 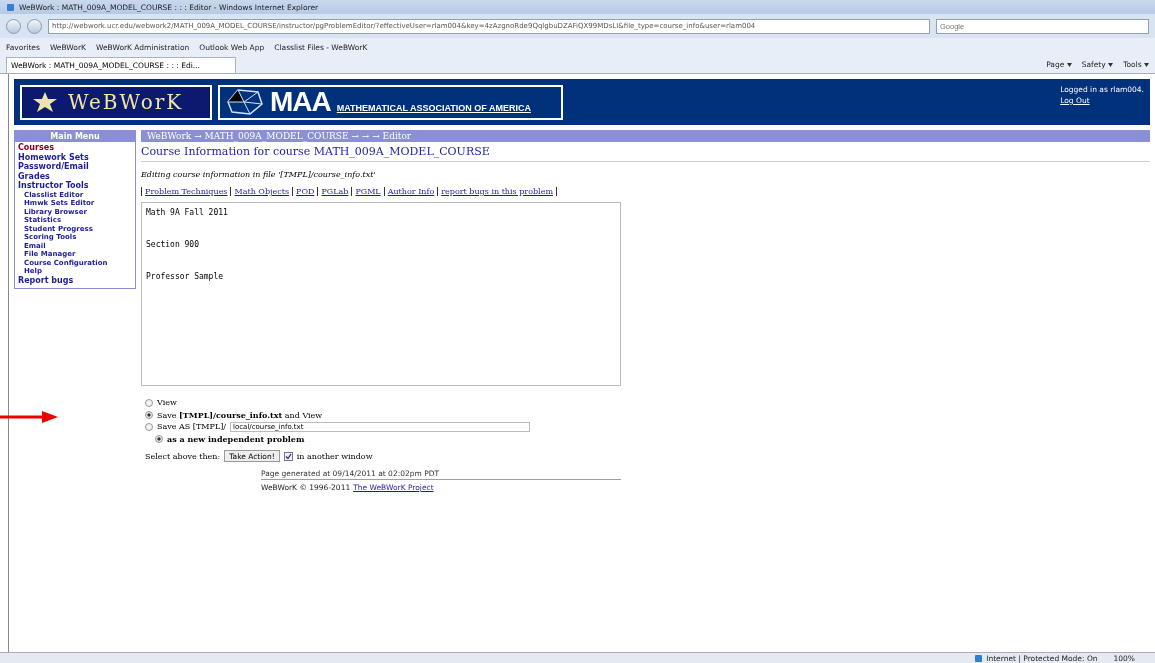 I want to click on breadcrumb: WeBWork → MATH_009A_MODEL_COURSE → → → Editor, so click(x=645, y=136).